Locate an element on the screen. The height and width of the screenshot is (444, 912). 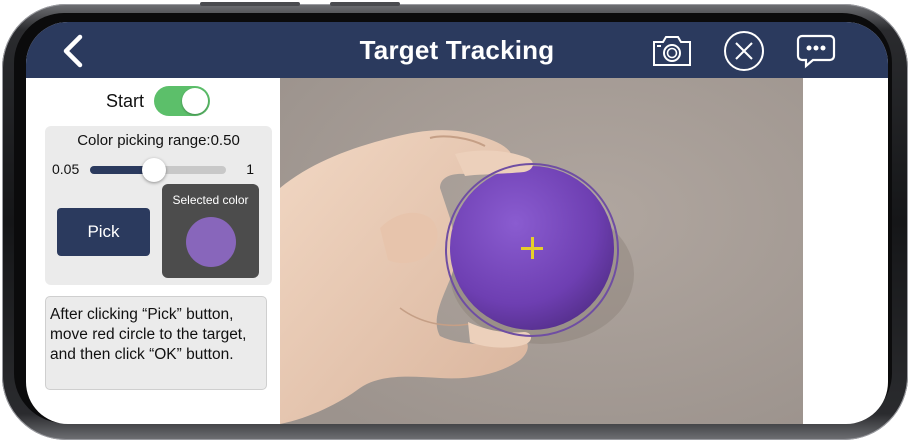
slider-thumb is located at coordinates (154, 170).